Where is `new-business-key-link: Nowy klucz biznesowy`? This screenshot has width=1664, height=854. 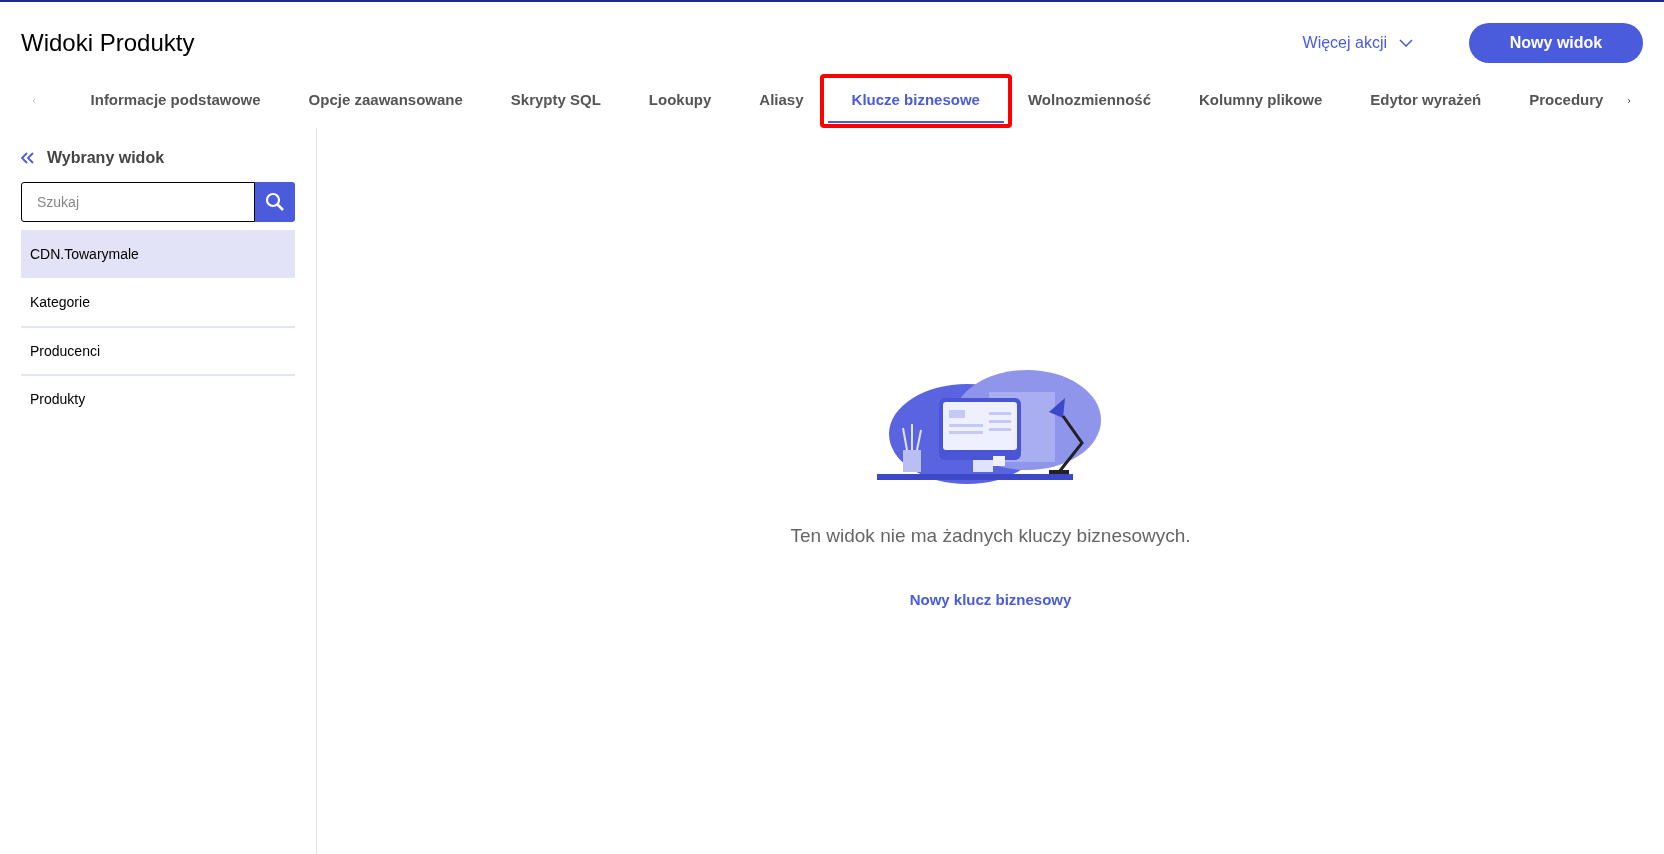 new-business-key-link: Nowy klucz biznesowy is located at coordinates (990, 599).